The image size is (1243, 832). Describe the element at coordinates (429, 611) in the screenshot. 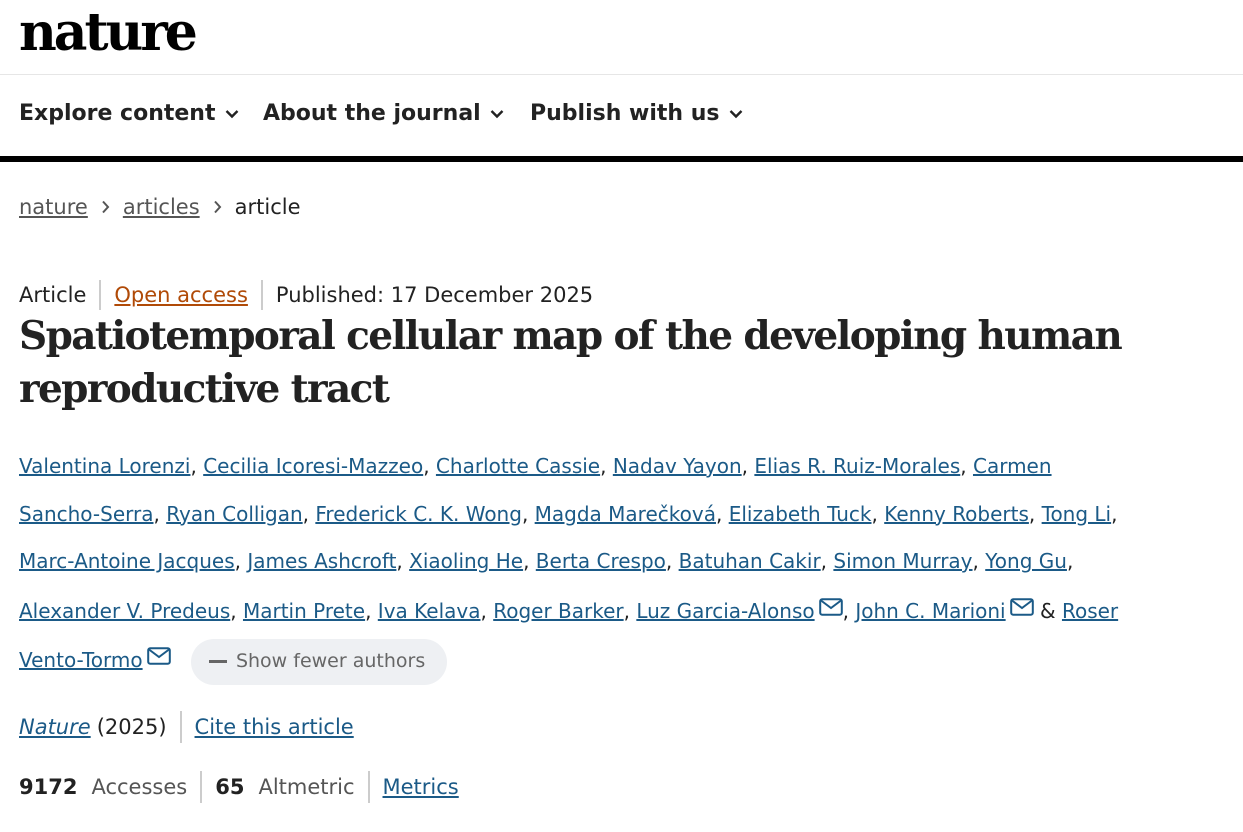

I see `author-link: Iva Kelava` at that location.